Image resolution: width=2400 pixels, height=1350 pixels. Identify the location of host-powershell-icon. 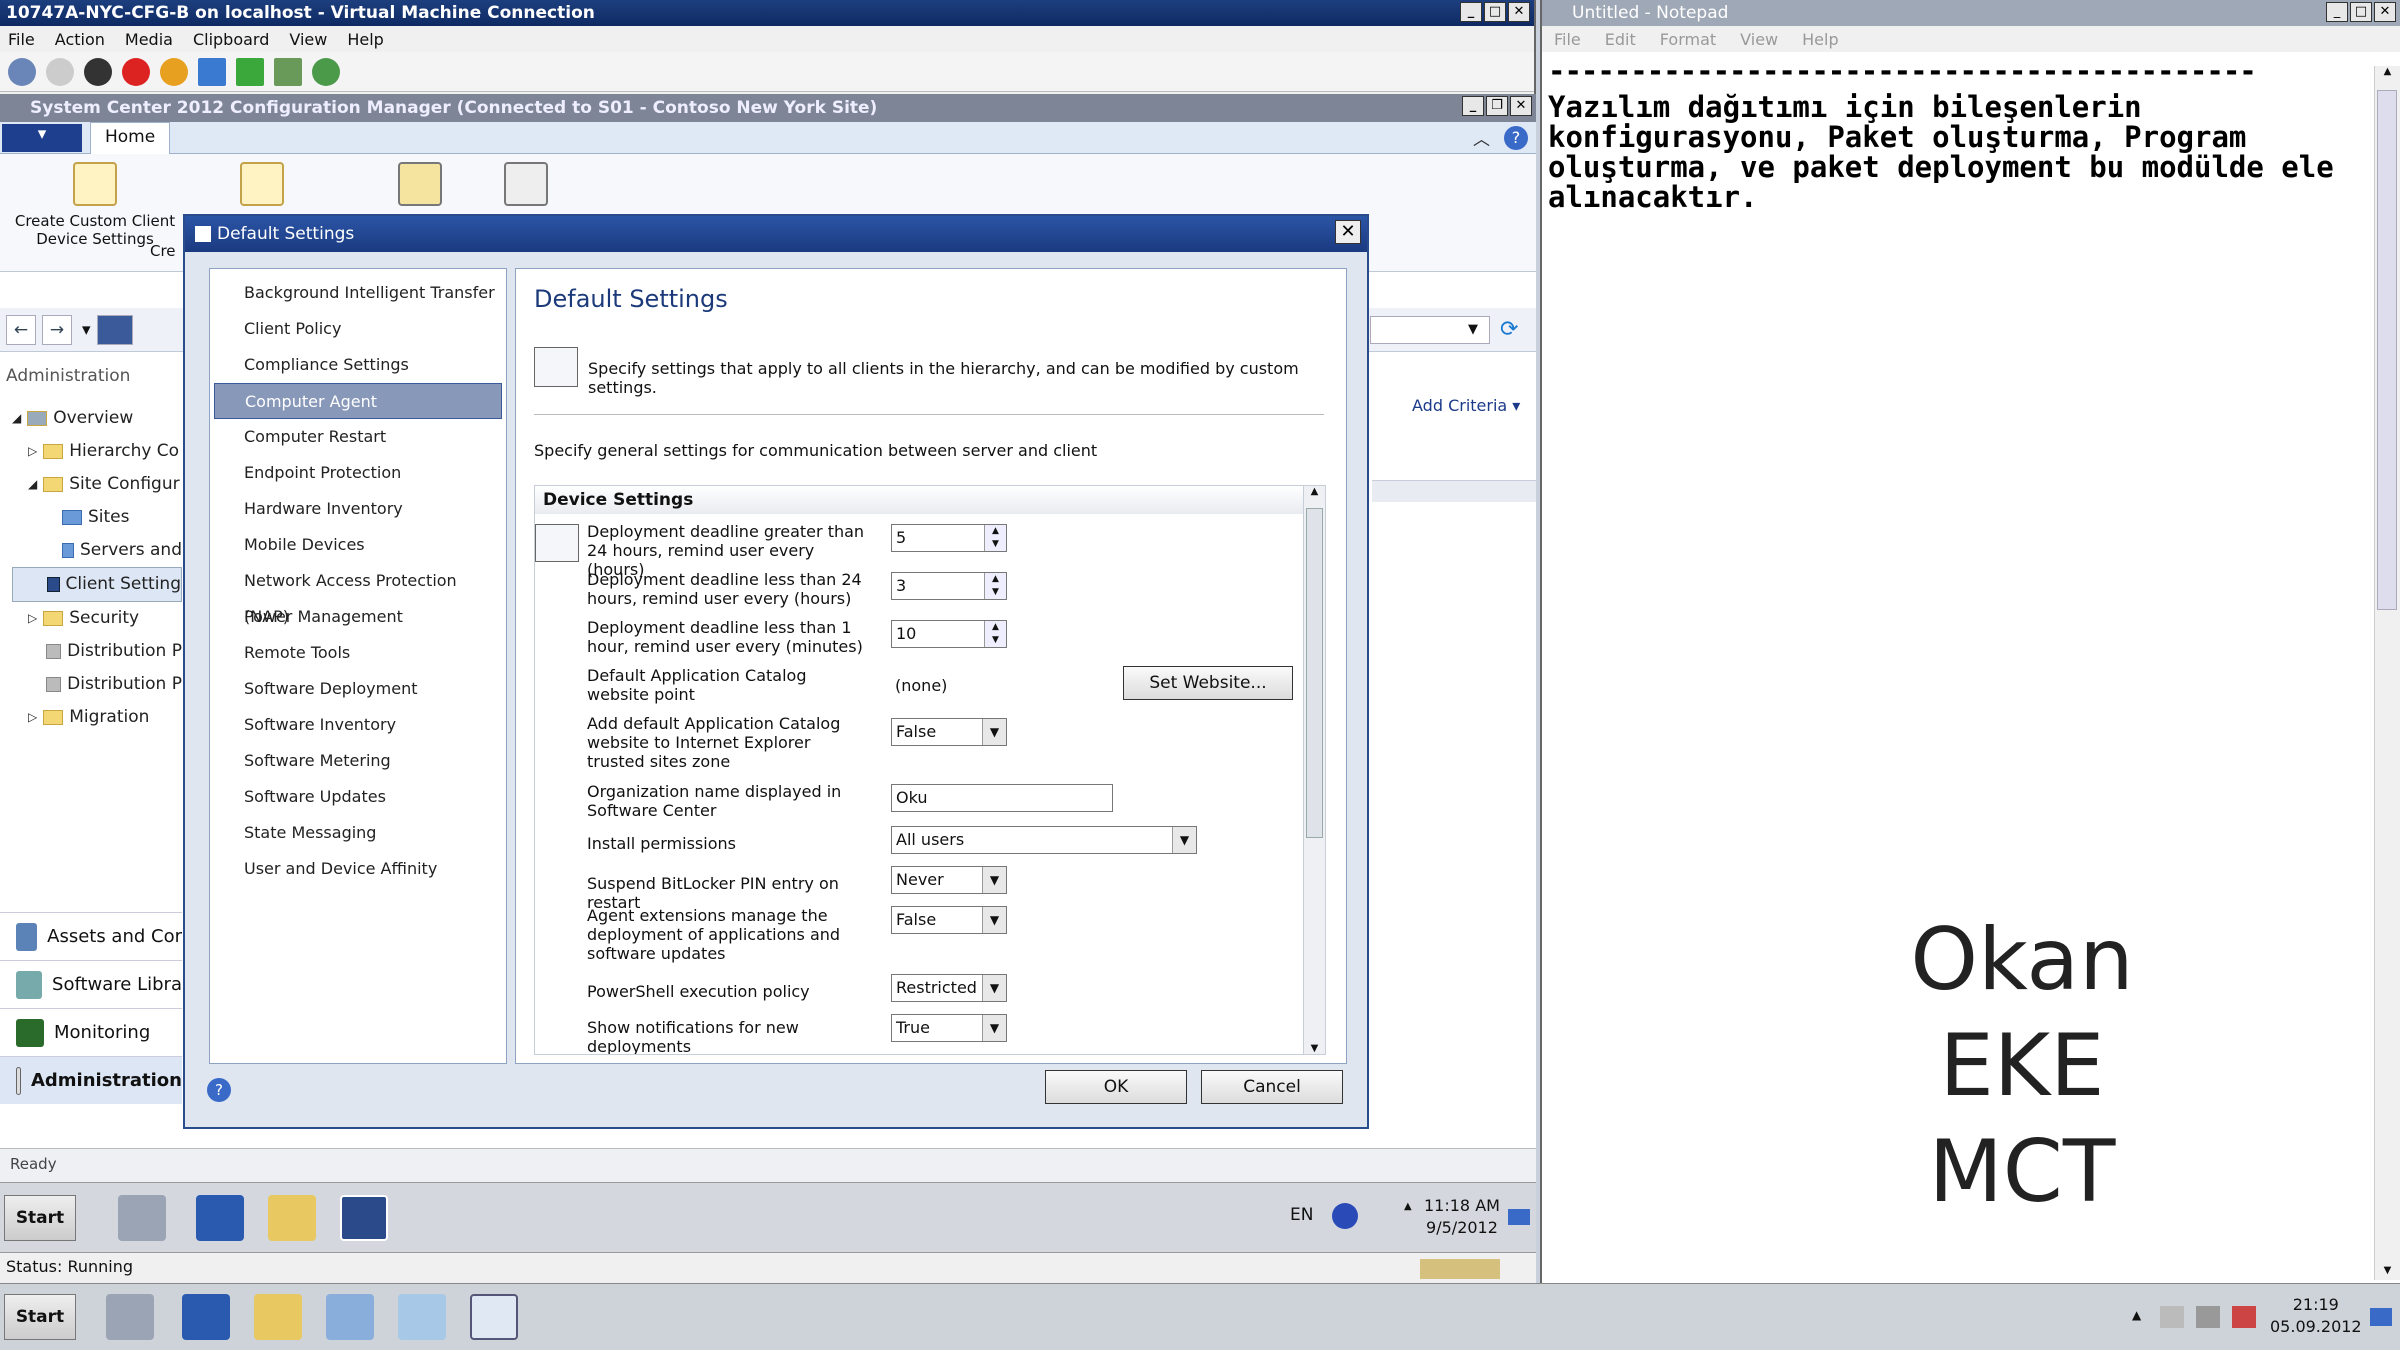
(206, 1317).